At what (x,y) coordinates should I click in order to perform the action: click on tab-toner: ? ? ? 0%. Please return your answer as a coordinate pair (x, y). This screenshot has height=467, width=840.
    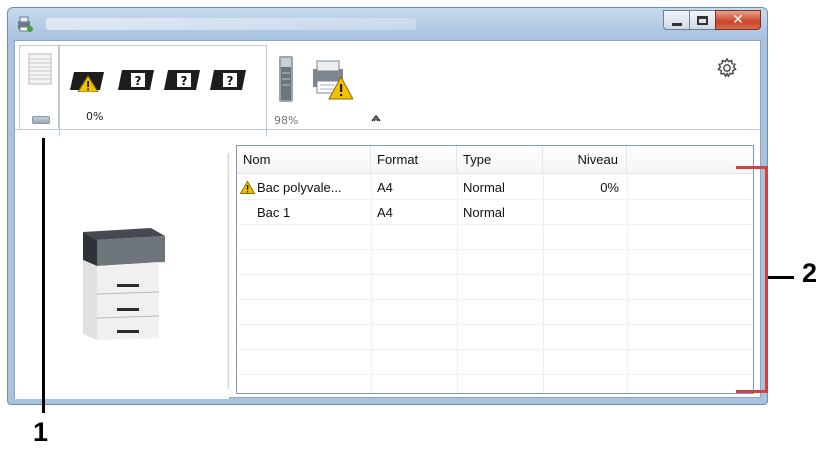
    Looking at the image, I should click on (163, 91).